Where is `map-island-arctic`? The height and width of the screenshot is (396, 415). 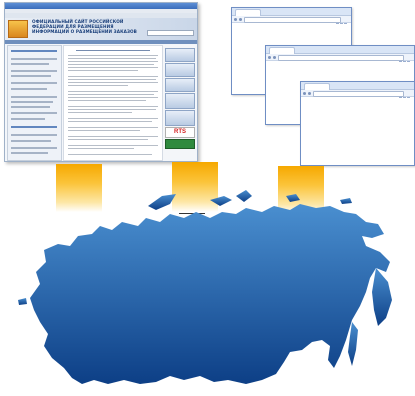
map-island-arctic is located at coordinates (221, 201).